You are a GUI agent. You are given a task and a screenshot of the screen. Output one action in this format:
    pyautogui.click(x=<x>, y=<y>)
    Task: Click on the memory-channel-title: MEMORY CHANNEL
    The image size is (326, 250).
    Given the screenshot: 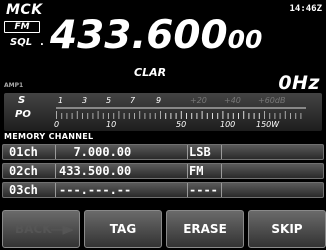 What is the action you would take?
    pyautogui.click(x=49, y=136)
    